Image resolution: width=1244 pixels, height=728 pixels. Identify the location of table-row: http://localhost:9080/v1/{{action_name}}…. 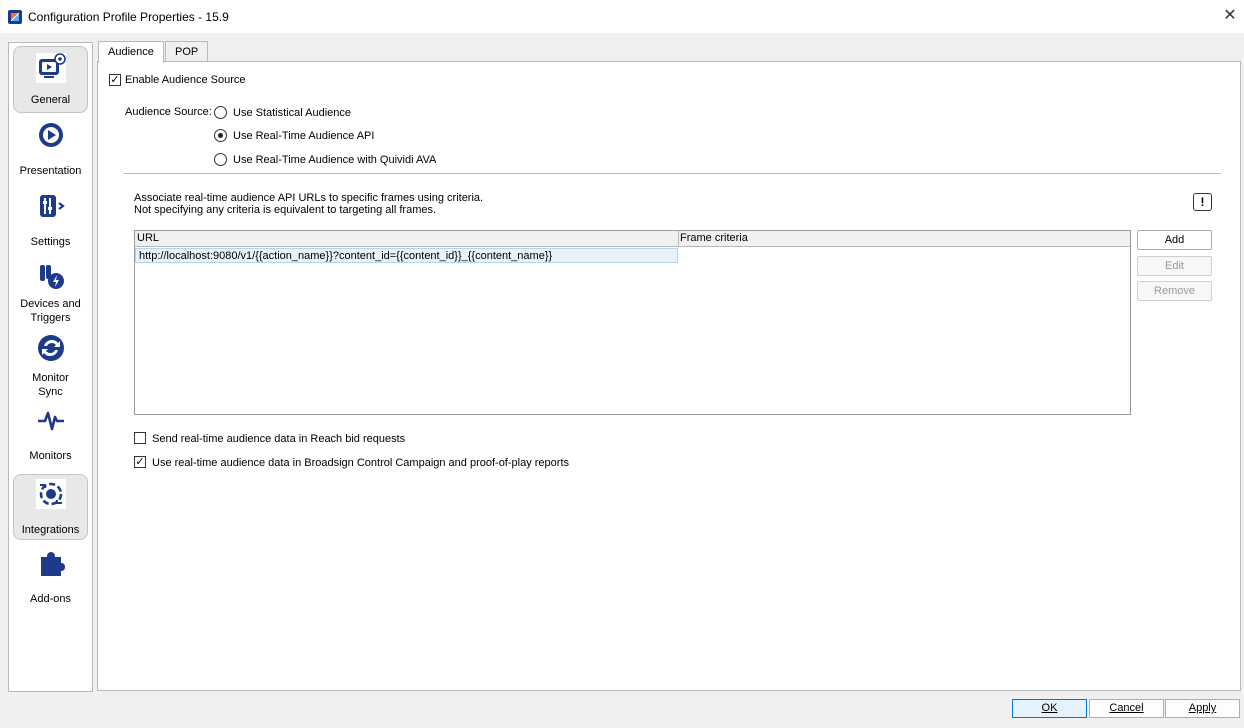
(406, 255).